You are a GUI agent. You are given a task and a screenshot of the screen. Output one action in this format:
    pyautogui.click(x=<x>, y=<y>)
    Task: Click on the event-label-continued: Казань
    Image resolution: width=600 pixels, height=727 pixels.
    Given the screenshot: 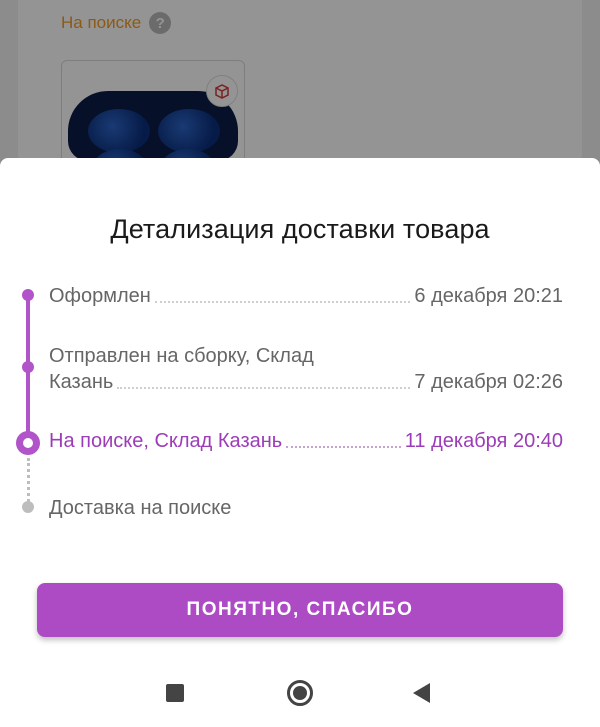 What is the action you would take?
    pyautogui.click(x=81, y=382)
    